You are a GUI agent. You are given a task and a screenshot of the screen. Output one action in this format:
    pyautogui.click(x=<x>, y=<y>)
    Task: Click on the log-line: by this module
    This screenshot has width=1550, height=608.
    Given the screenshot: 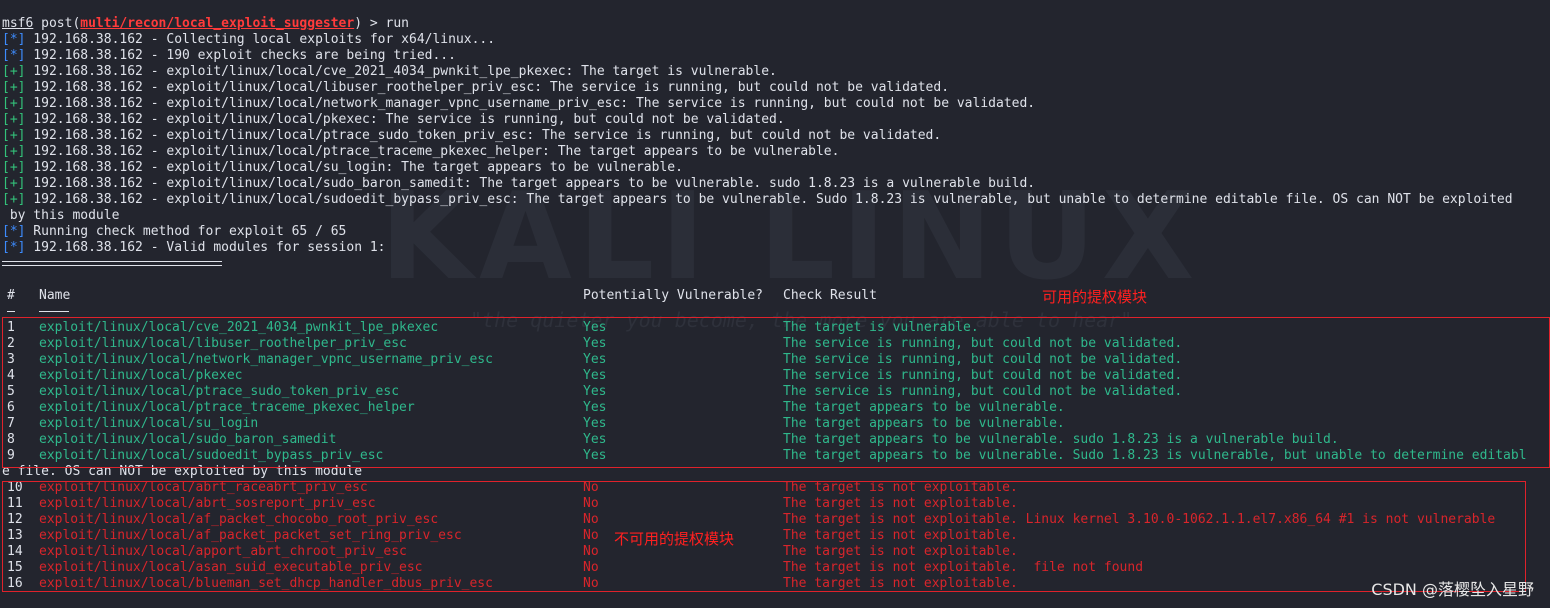 What is the action you would take?
    pyautogui.click(x=61, y=216)
    